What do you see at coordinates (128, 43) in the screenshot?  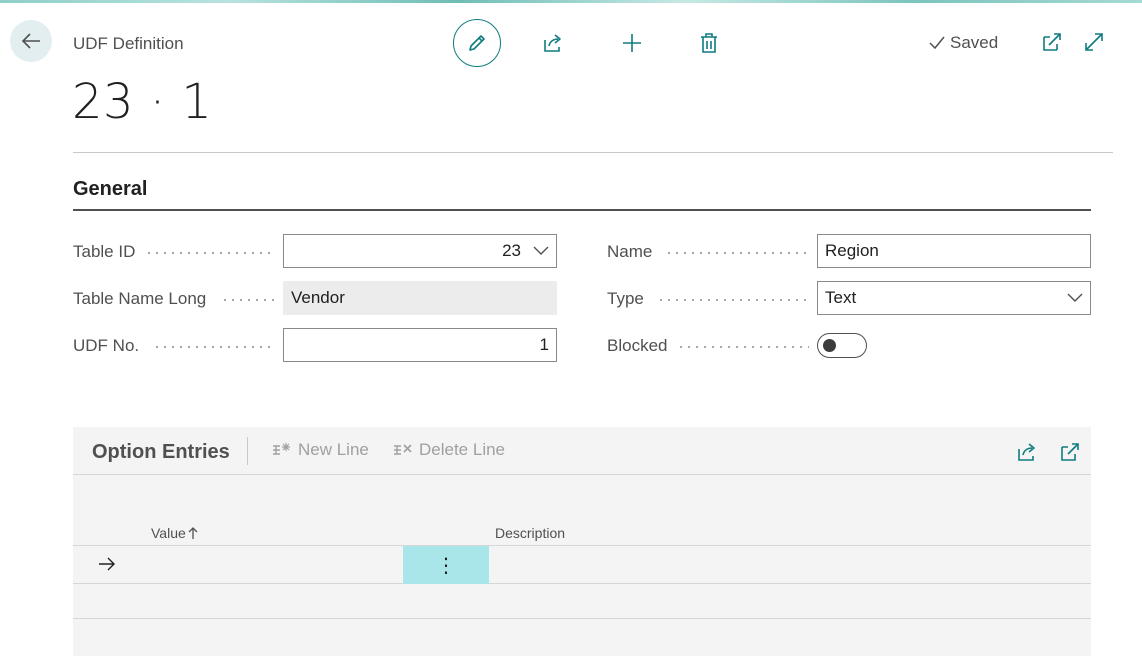 I see `page-caption: UDF Definition` at bounding box center [128, 43].